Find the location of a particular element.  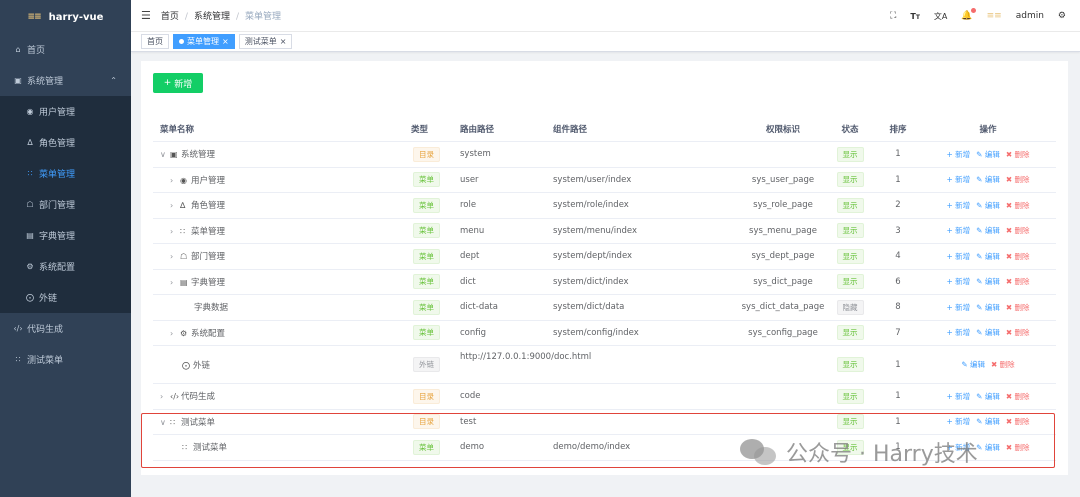

sidebar-item-label: 用户管理 is located at coordinates (57, 113).